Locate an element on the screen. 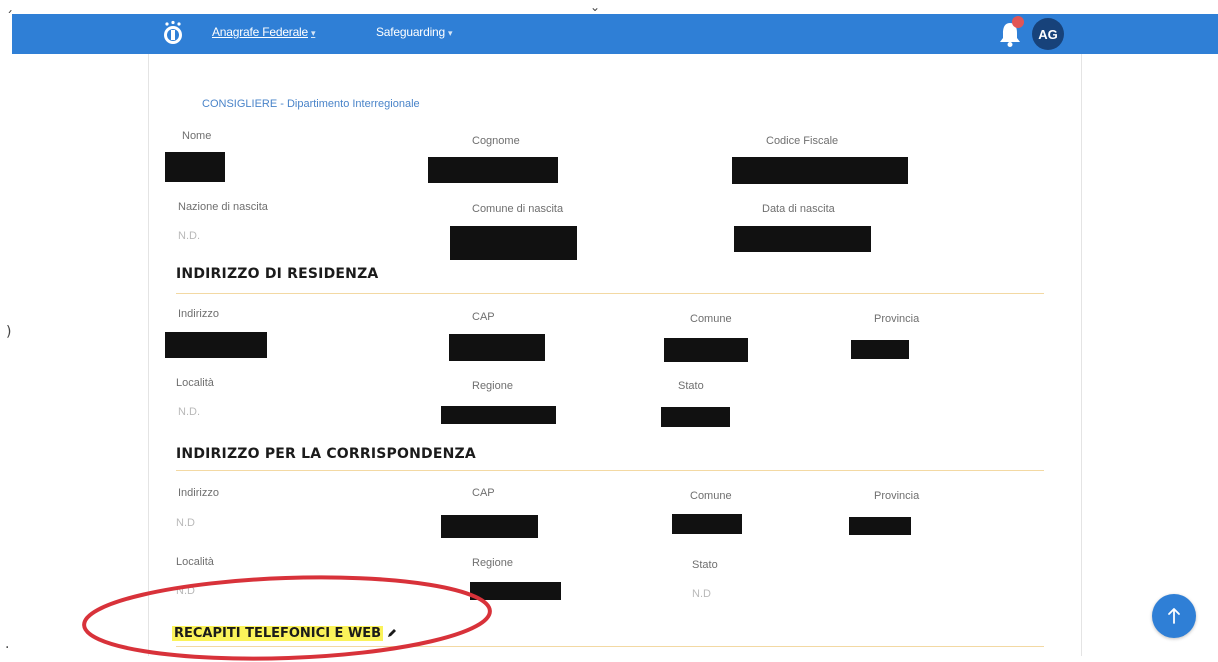 This screenshot has width=1218, height=662. avatar: AG is located at coordinates (1048, 34).